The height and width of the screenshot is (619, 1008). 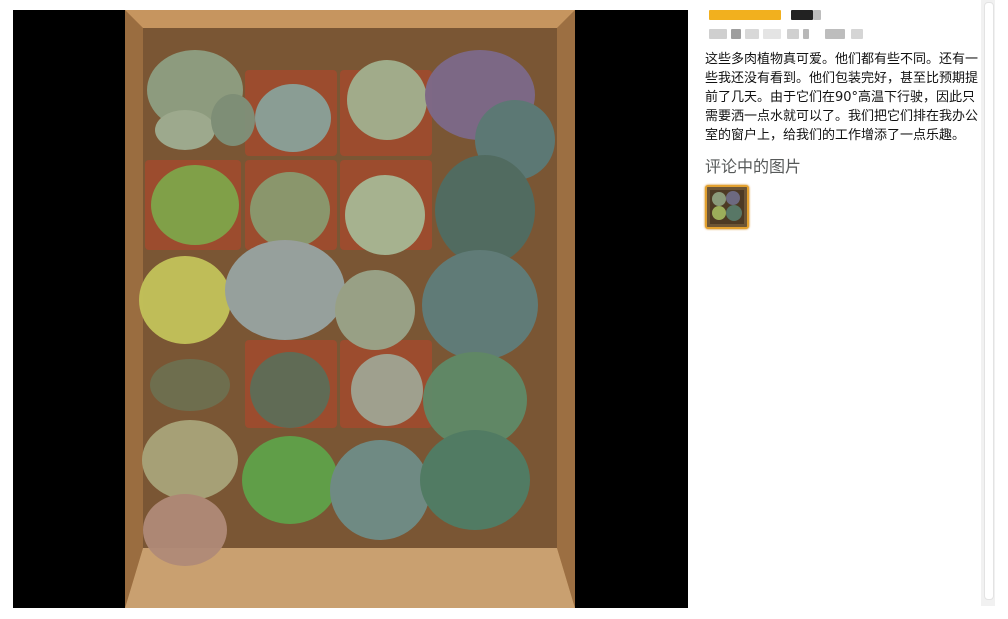 I want to click on review-meta-blurred, so click(x=843, y=34).